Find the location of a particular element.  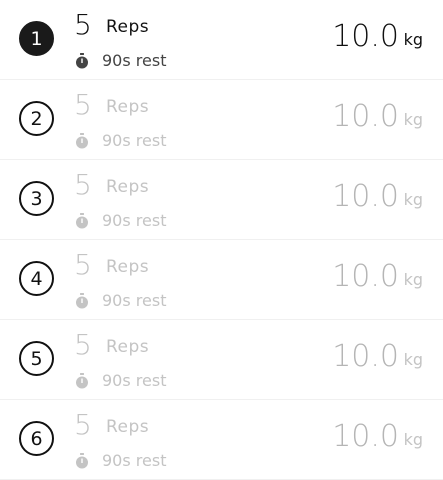

set-number-badge: 5 is located at coordinates (36, 358).